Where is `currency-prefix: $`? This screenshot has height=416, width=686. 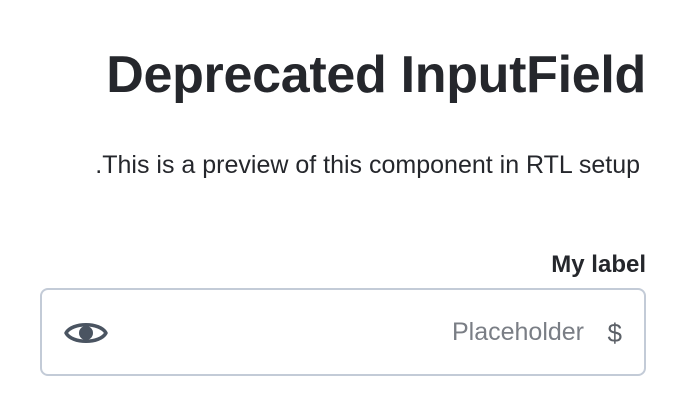
currency-prefix: $ is located at coordinates (614, 333).